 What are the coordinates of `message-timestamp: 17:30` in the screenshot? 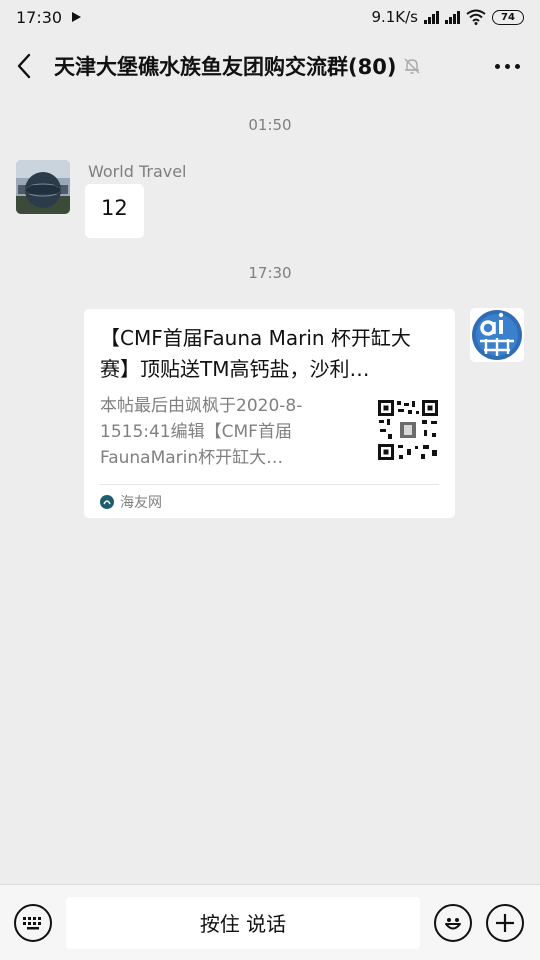 It's located at (270, 273).